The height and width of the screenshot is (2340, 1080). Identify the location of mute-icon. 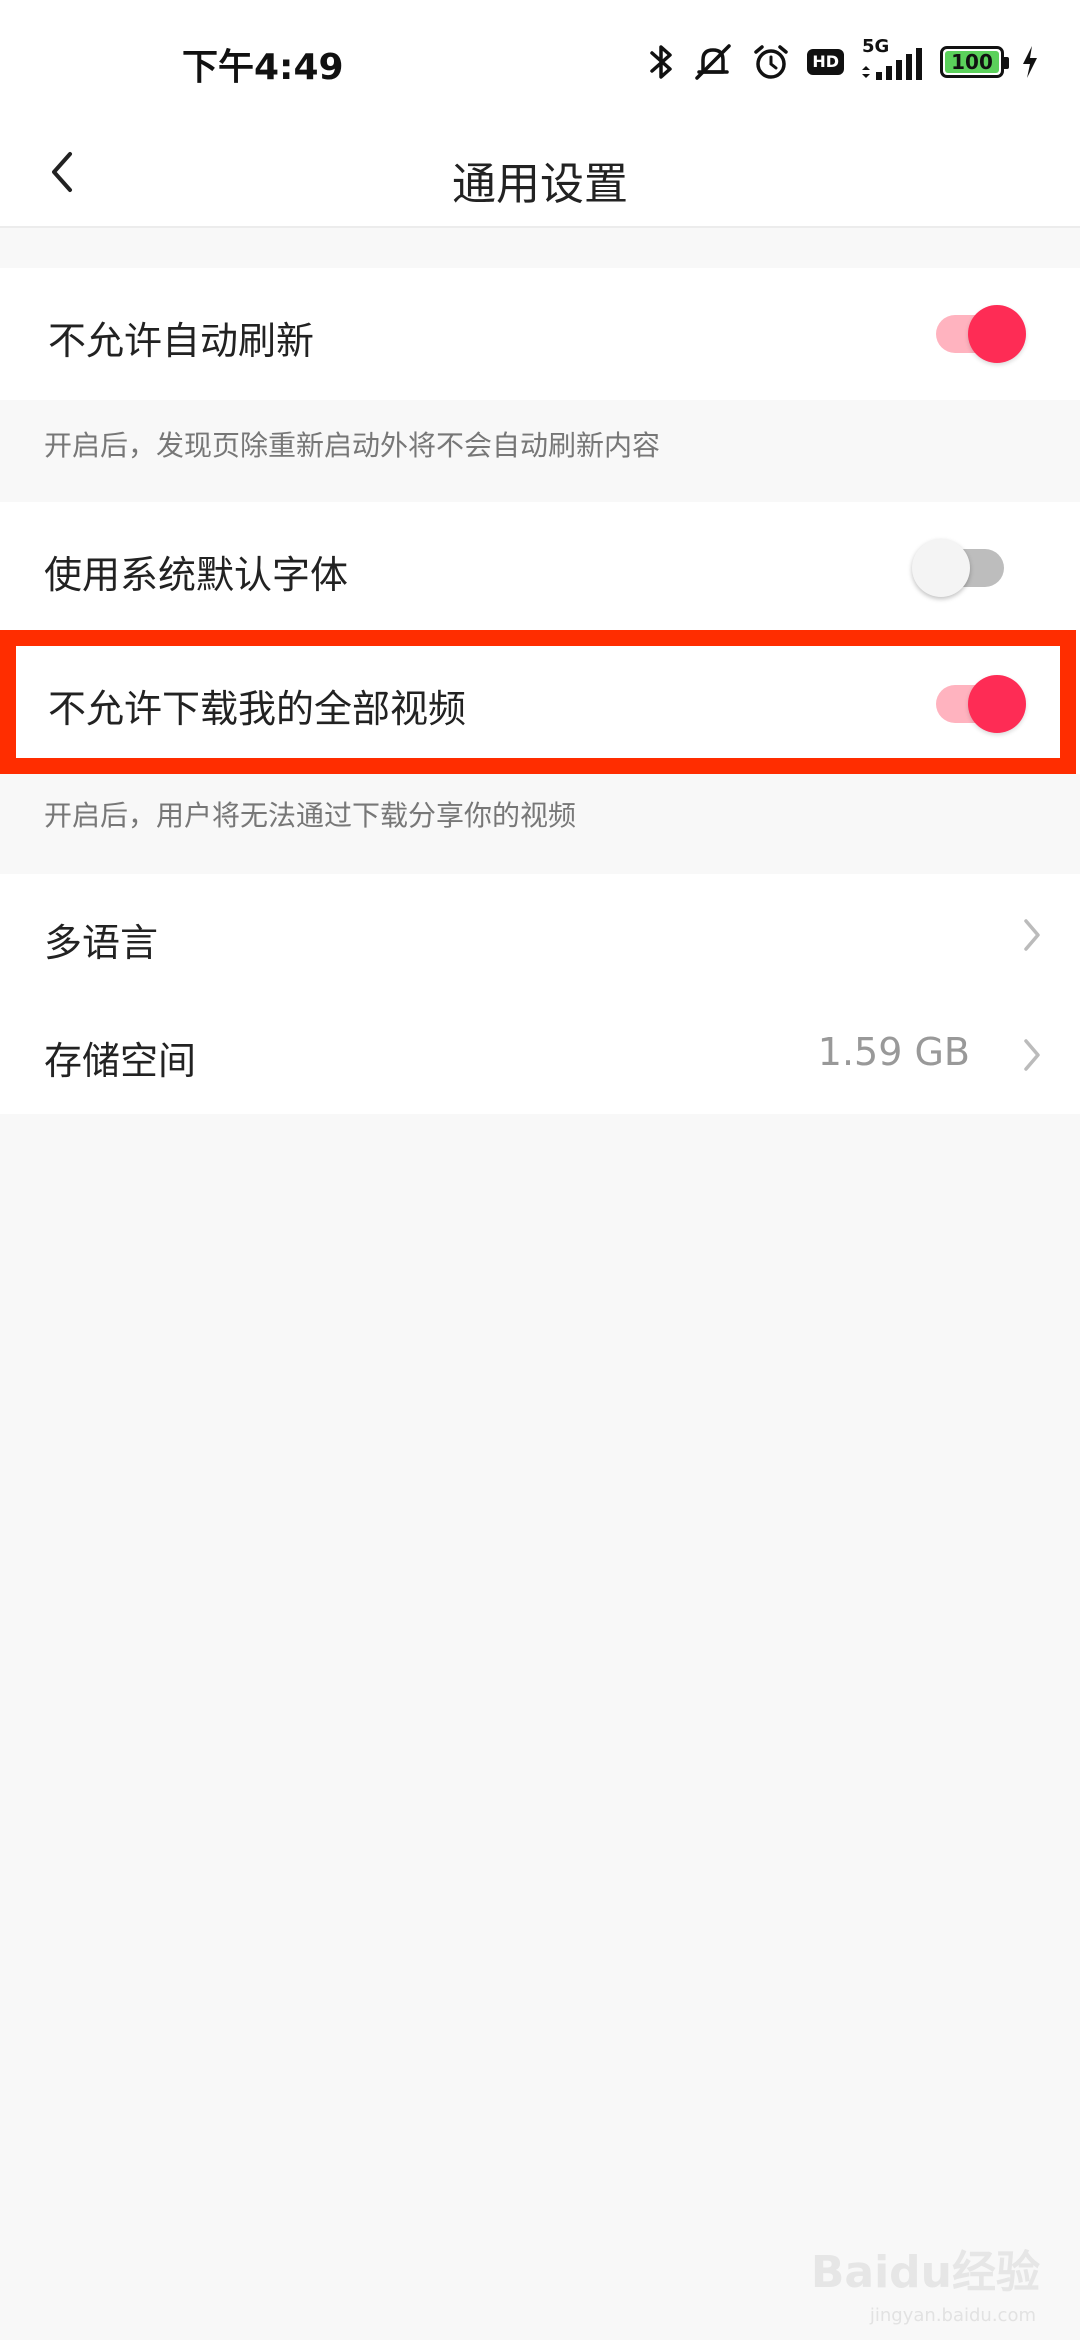
(713, 62).